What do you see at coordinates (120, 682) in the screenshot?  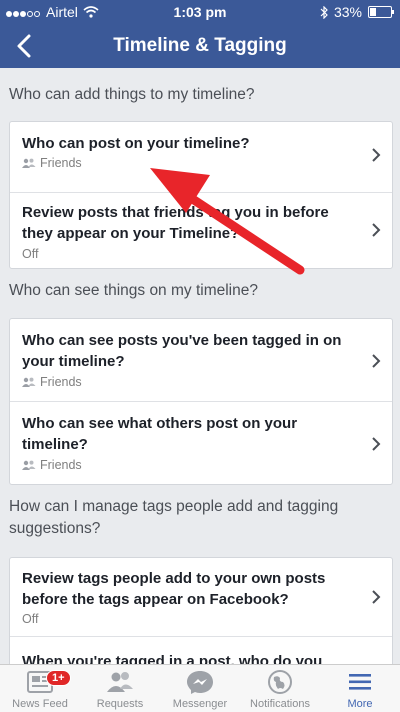 I see `requests-icon` at bounding box center [120, 682].